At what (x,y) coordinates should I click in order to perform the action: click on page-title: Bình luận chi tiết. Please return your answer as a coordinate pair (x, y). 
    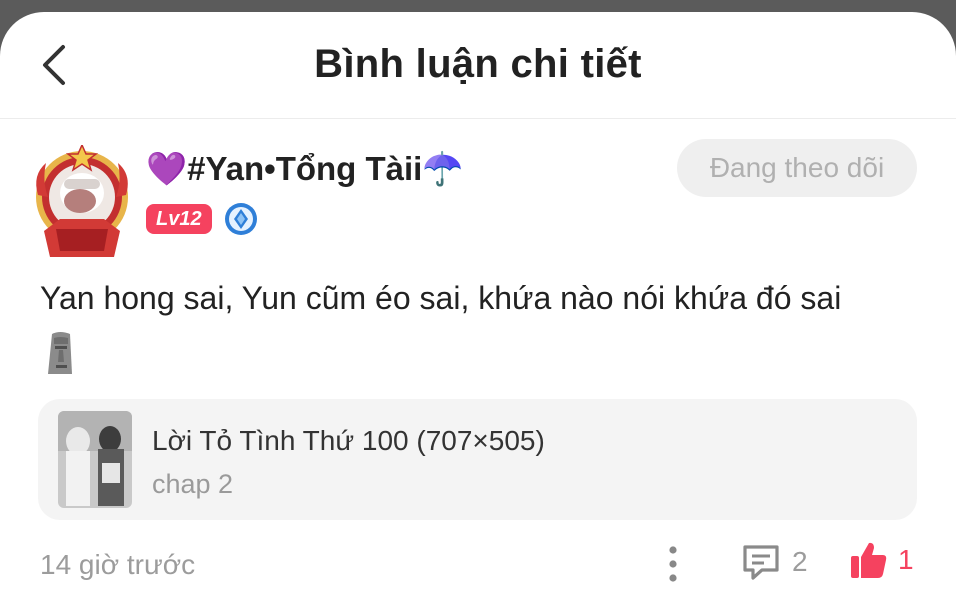
    Looking at the image, I should click on (478, 64).